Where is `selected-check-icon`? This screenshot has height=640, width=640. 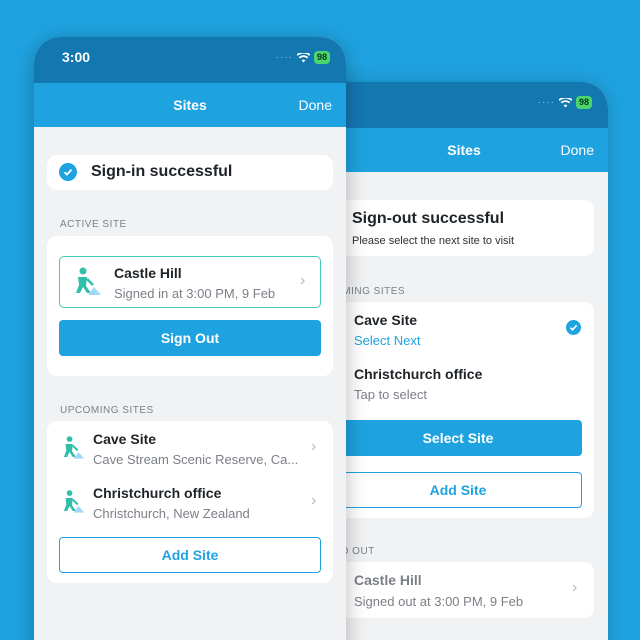 selected-check-icon is located at coordinates (573, 327).